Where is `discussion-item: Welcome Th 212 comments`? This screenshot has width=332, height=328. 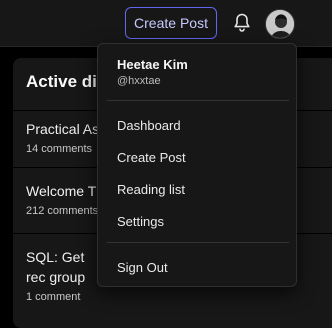
discussion-item: Welcome Th 212 comments is located at coordinates (66, 199).